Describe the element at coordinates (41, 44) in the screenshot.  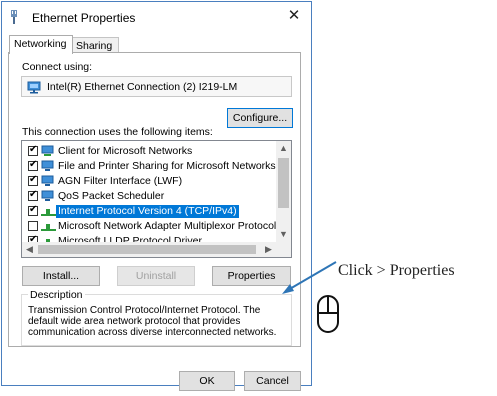
I see `tab-networking: Networking` at that location.